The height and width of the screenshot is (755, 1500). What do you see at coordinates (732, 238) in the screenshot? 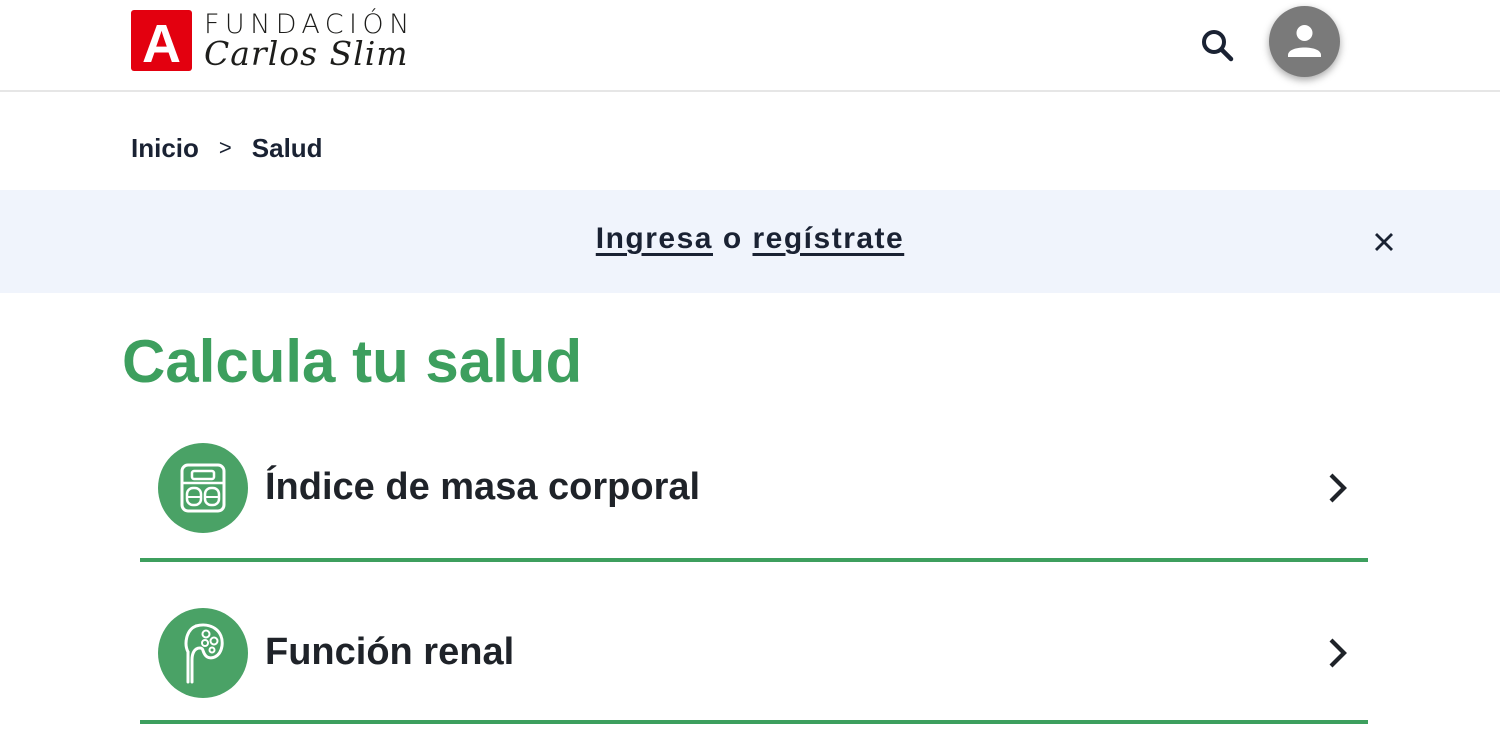
I see `banner-connector: o` at bounding box center [732, 238].